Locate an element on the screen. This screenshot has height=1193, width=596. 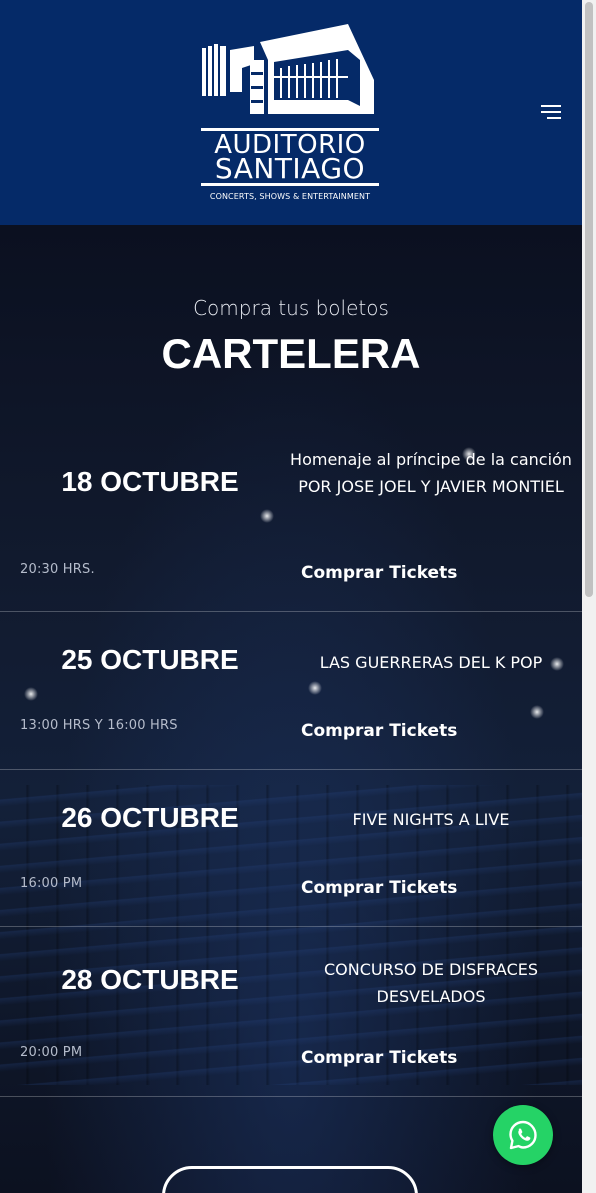
page-title: CARTELERA is located at coordinates (291, 353).